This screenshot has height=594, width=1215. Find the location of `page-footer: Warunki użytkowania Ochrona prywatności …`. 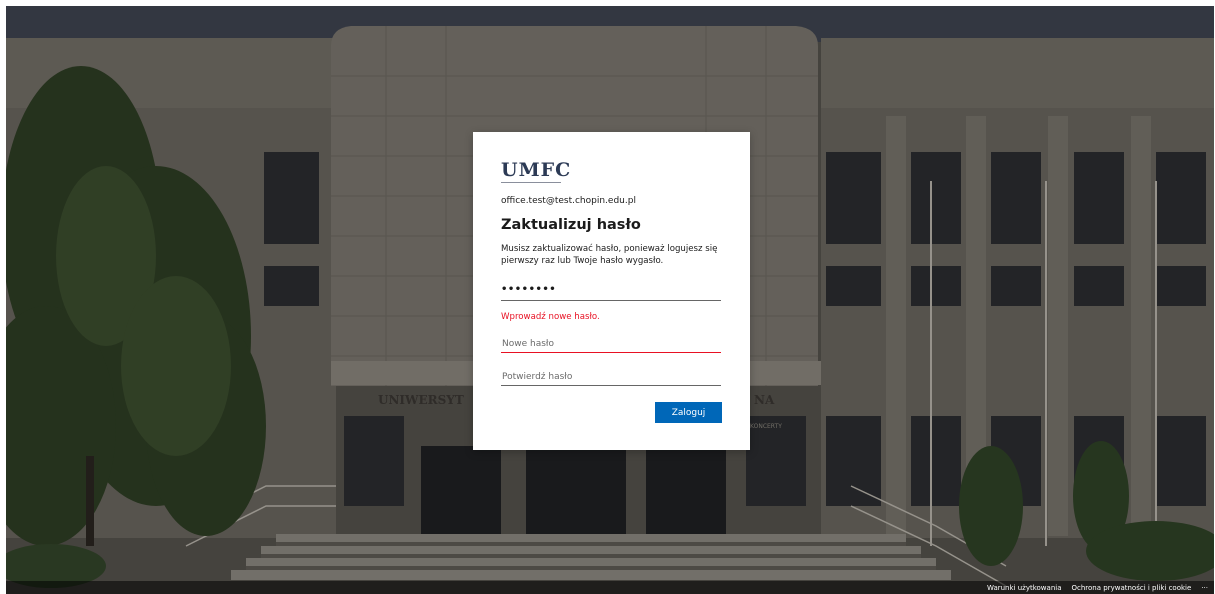

page-footer: Warunki użytkowania Ochrona prywatności … is located at coordinates (610, 587).